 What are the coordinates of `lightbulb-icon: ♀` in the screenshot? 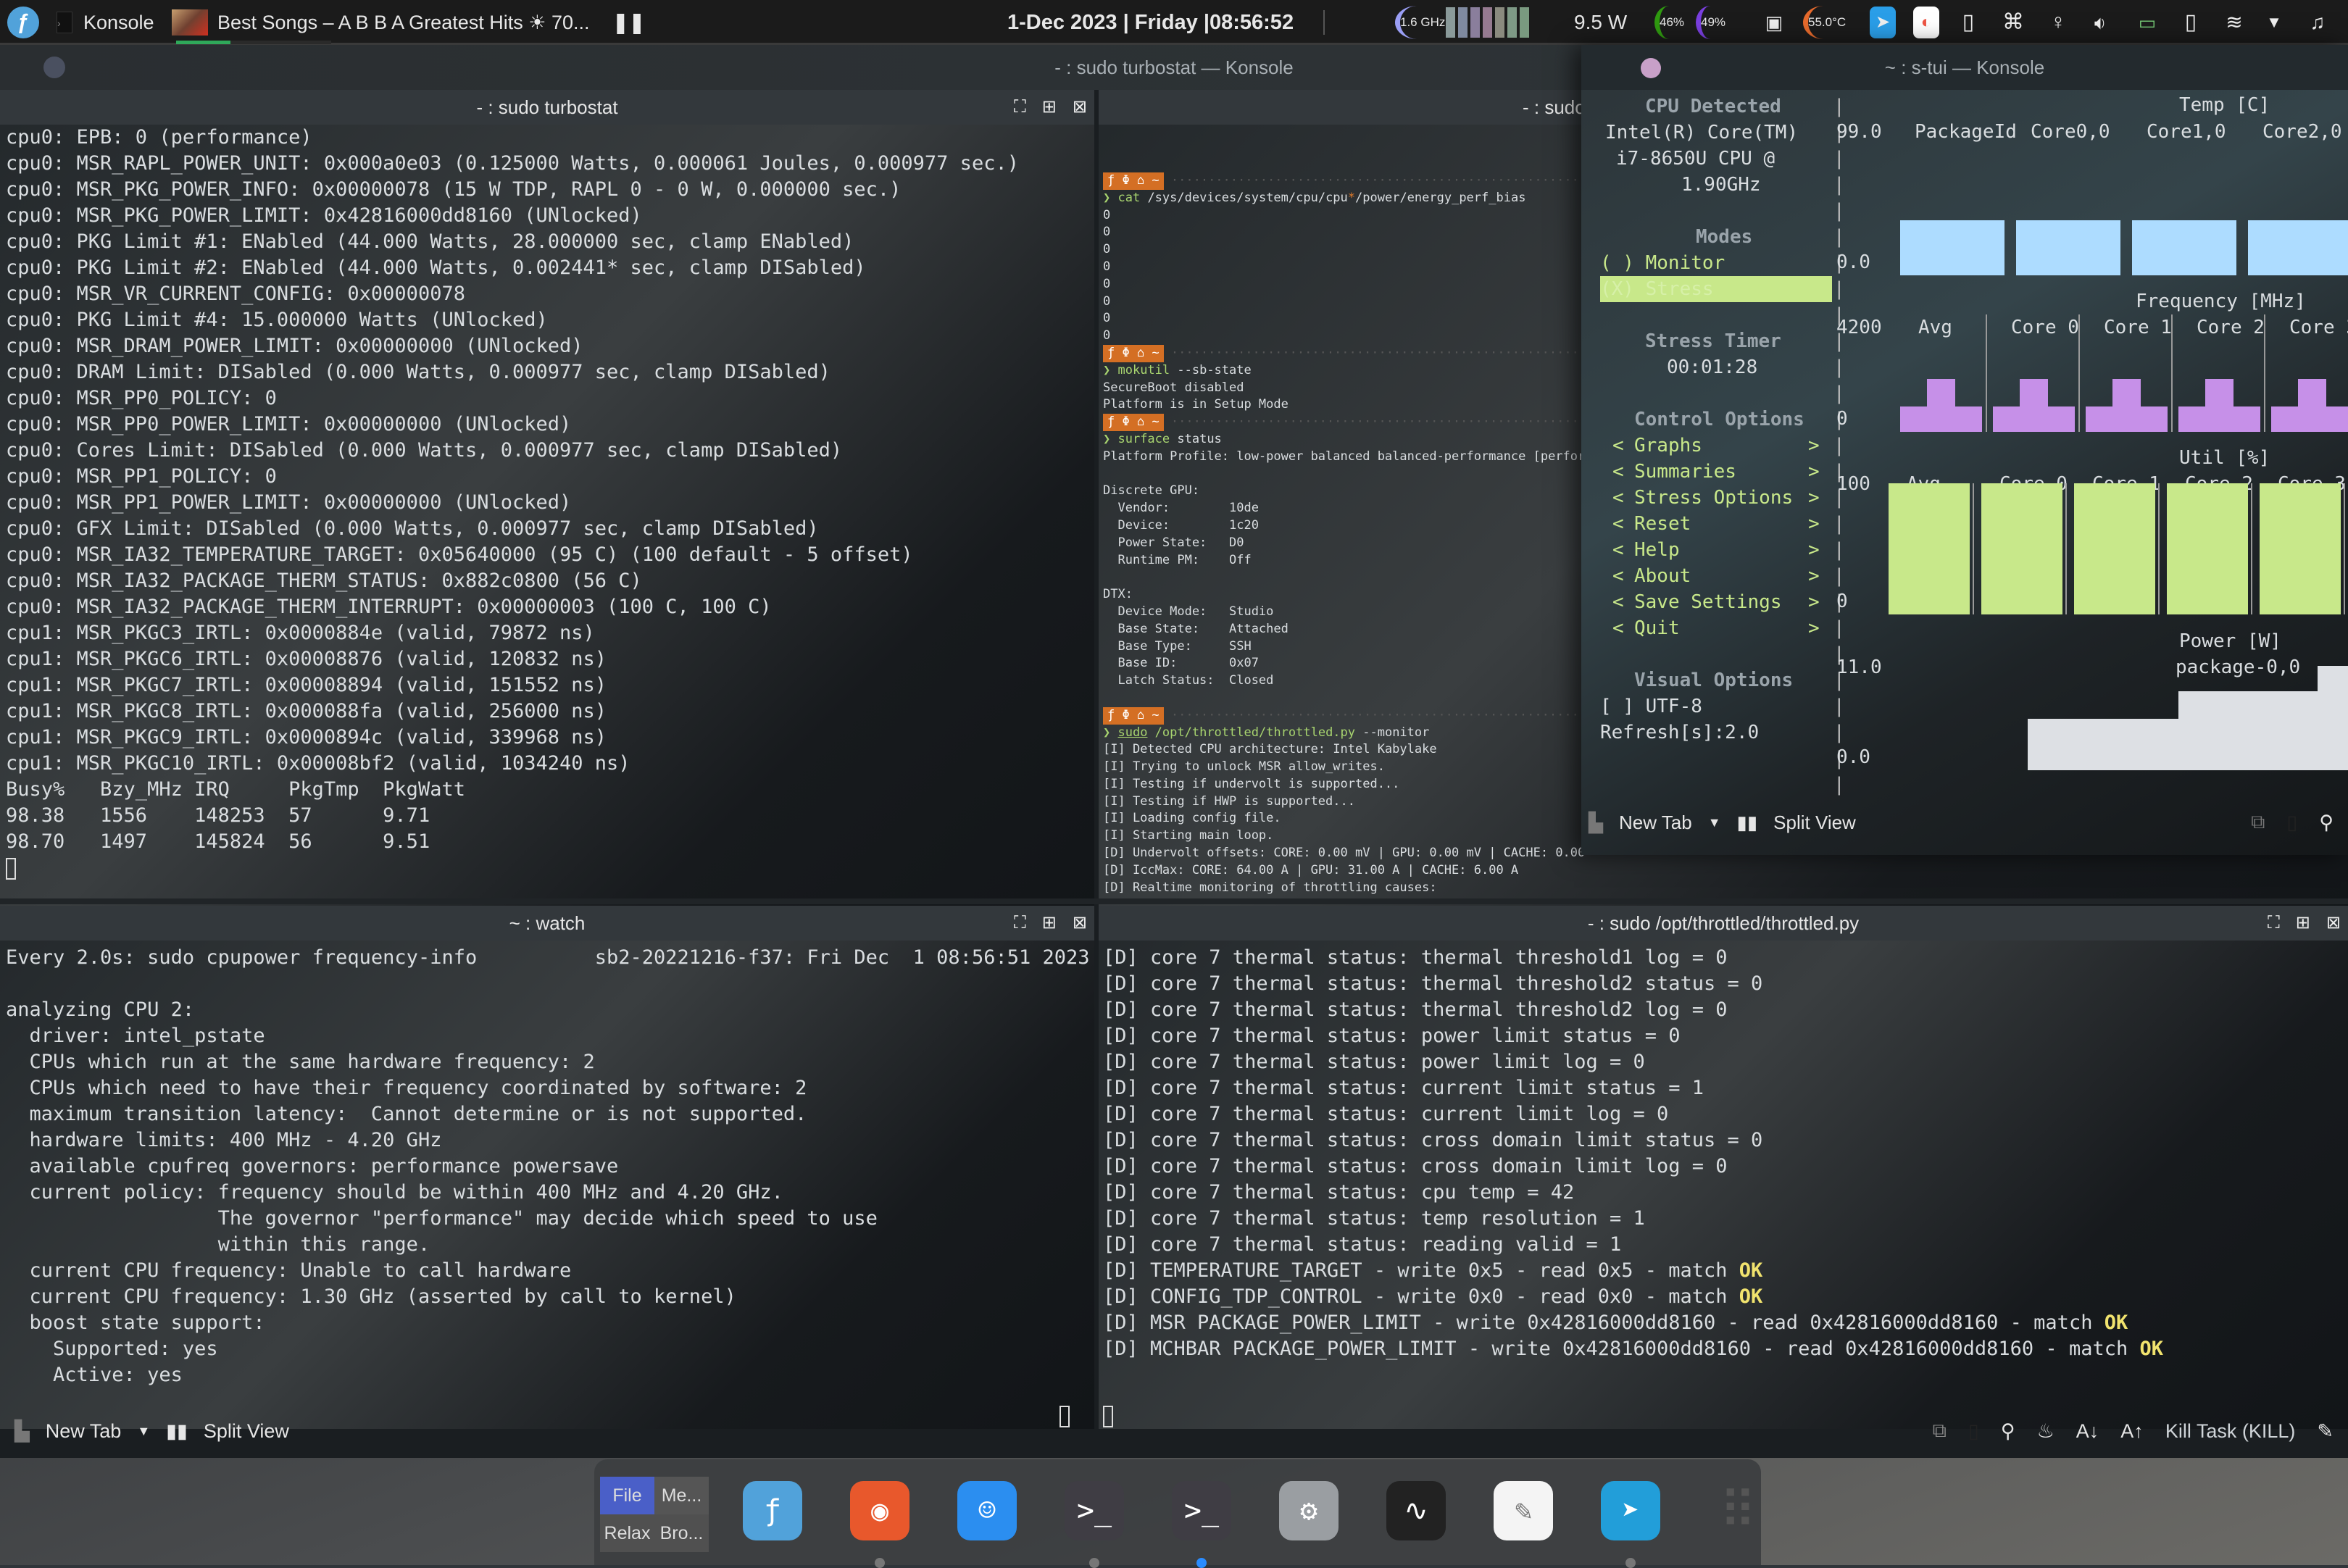 It's located at (2058, 22).